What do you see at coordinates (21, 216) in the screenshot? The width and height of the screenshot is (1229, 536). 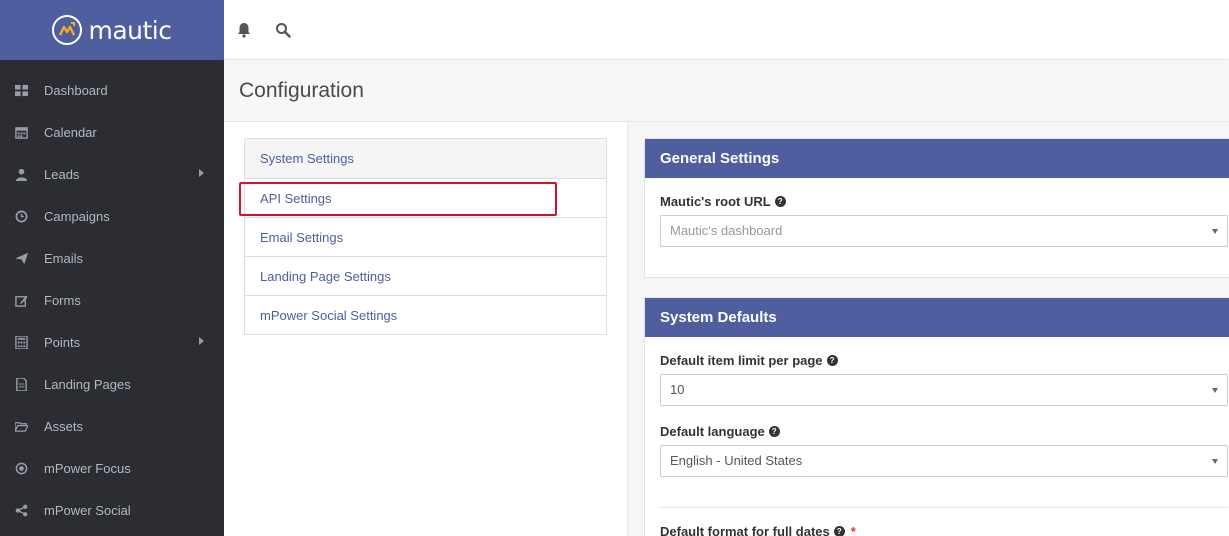 I see `clock-icon` at bounding box center [21, 216].